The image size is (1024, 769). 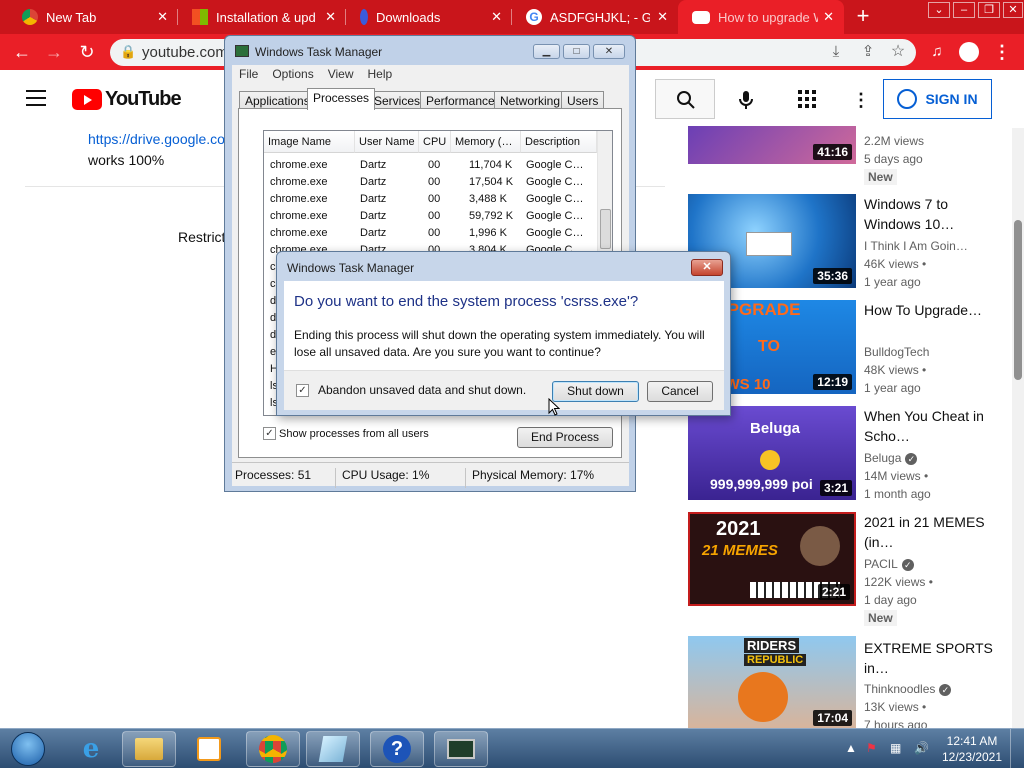 I want to click on menu-file: File, so click(x=248, y=74).